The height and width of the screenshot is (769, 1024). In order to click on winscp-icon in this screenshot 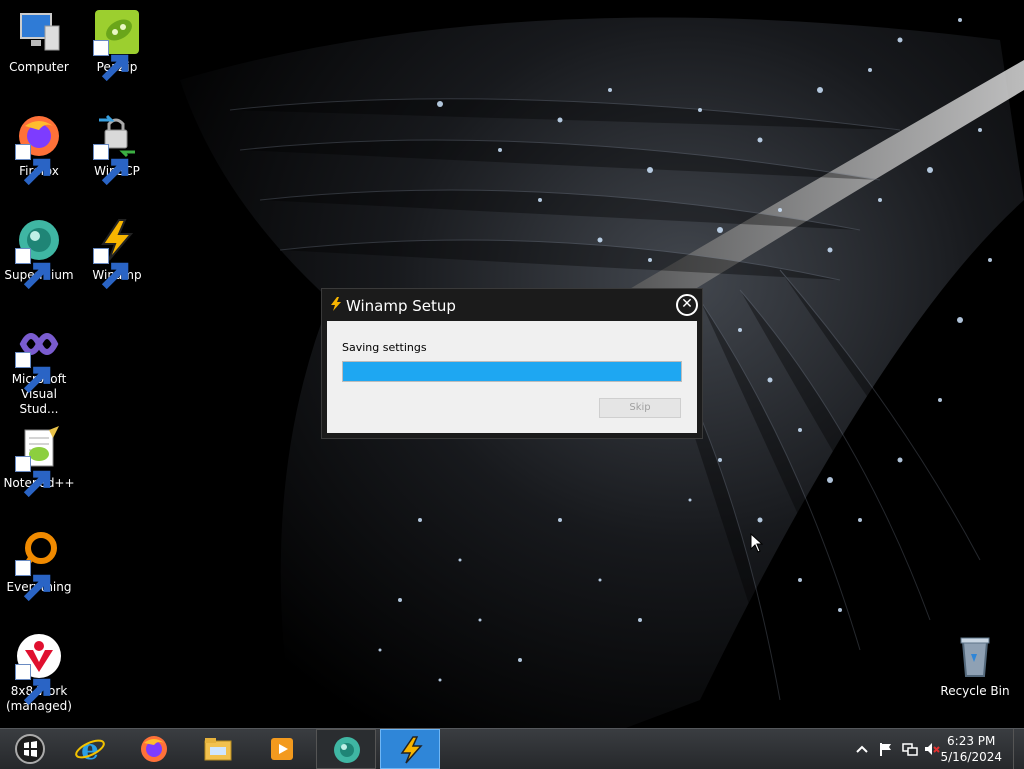, I will do `click(117, 149)`.